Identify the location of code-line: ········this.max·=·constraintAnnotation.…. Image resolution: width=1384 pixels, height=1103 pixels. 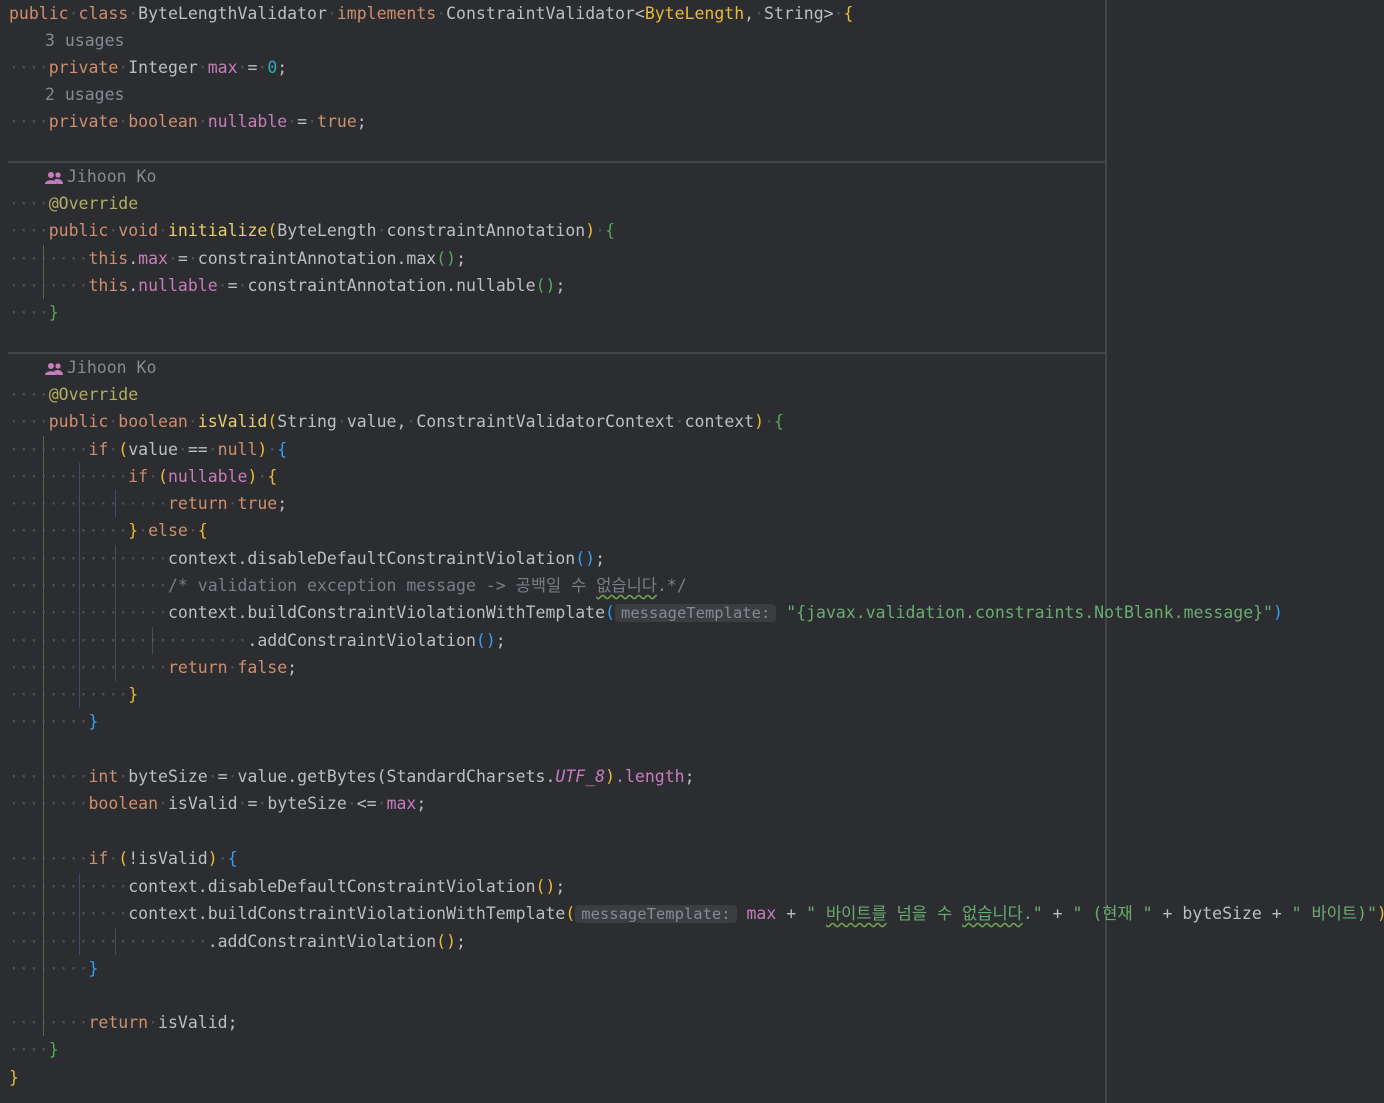
(237, 258).